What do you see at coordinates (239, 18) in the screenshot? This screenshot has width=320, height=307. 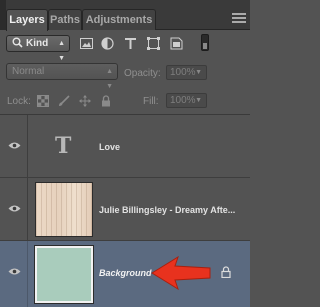 I see `panel-menu-icon` at bounding box center [239, 18].